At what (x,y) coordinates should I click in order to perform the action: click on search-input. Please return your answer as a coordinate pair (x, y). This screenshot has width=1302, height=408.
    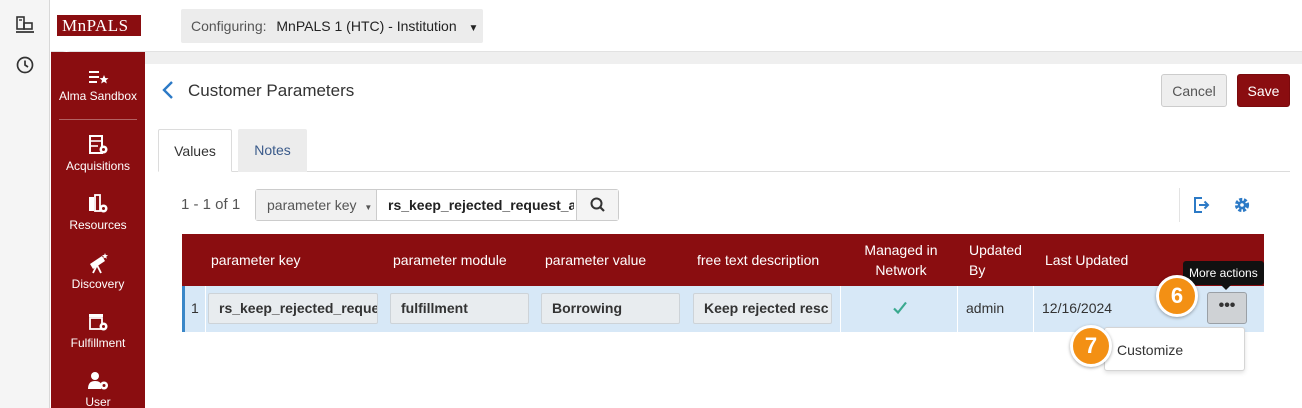
    Looking at the image, I should click on (476, 205).